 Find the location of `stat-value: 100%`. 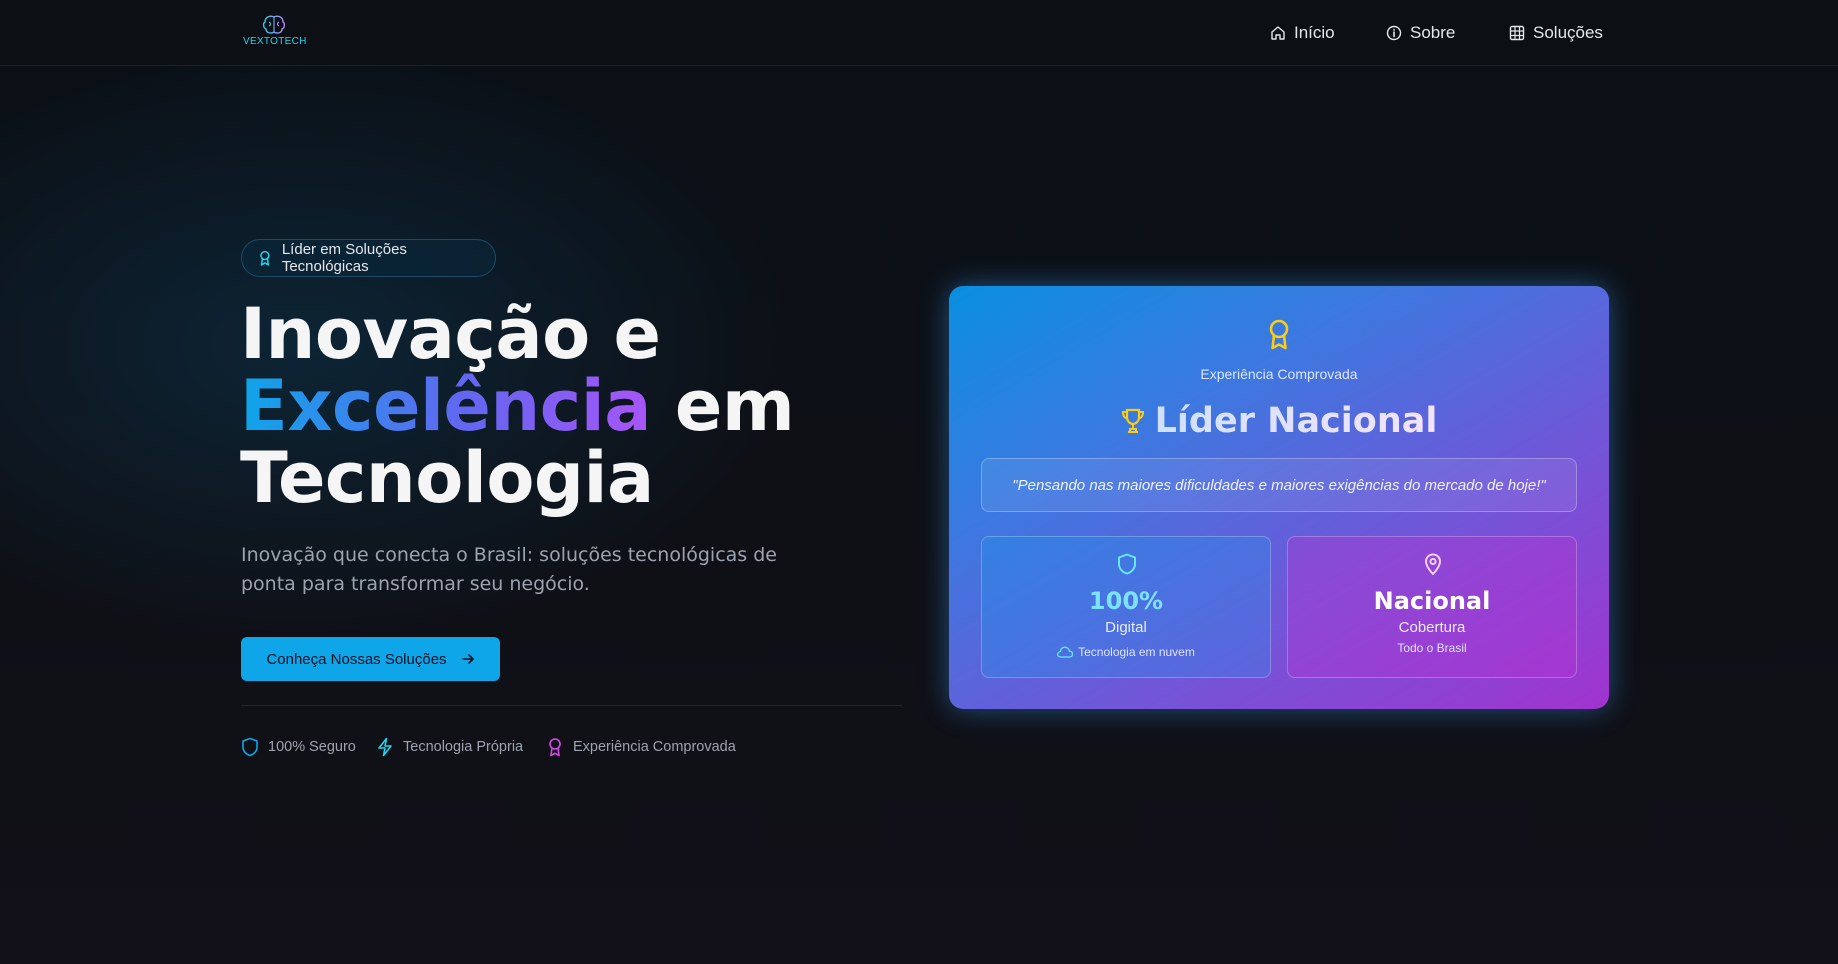

stat-value: 100% is located at coordinates (1126, 601).